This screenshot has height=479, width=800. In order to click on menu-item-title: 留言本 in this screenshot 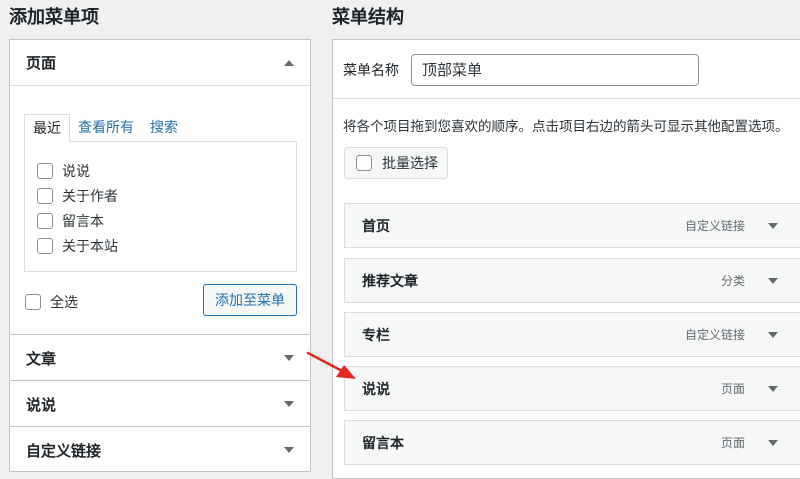, I will do `click(383, 443)`.